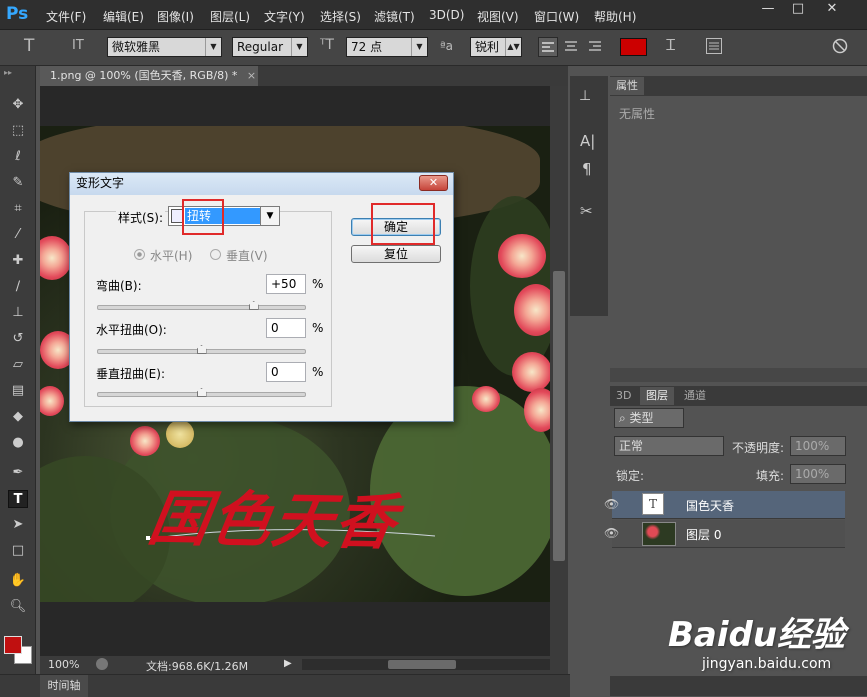  What do you see at coordinates (18, 391) in the screenshot?
I see `gradient-tool-icon: ▤` at bounding box center [18, 391].